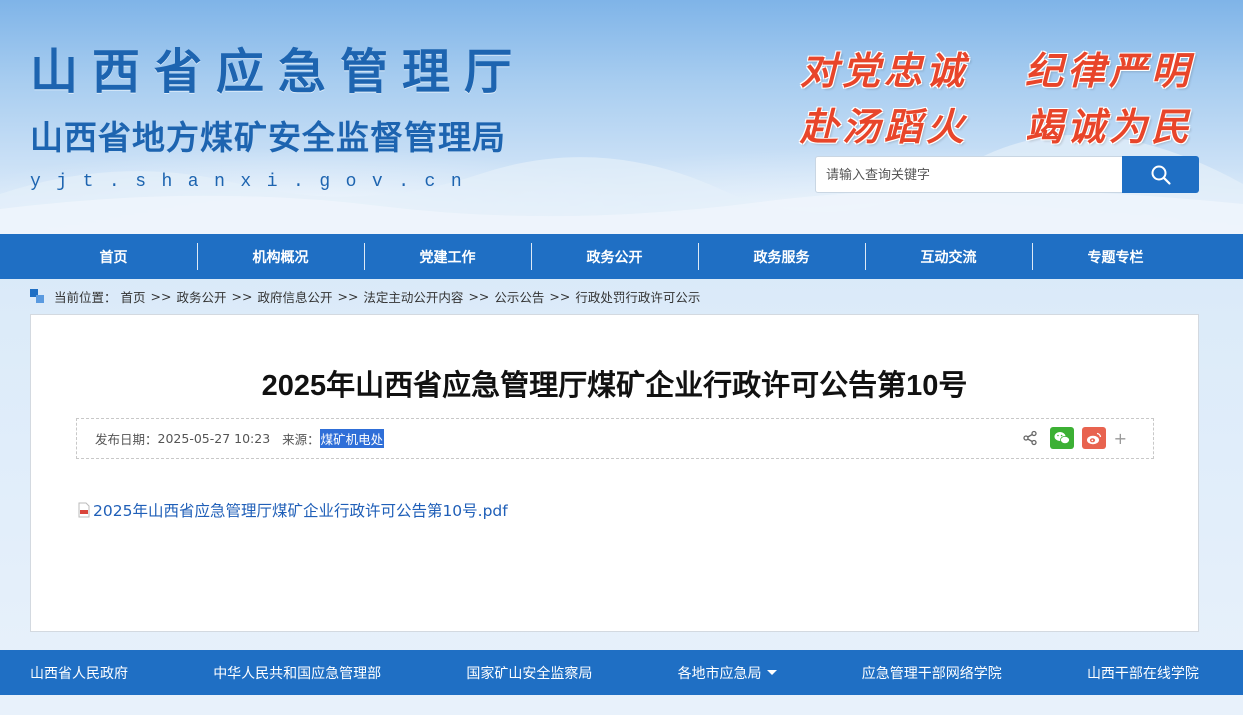 The width and height of the screenshot is (1243, 715). What do you see at coordinates (254, 182) in the screenshot?
I see `site-url: yjt.shanxi.gov.cn` at bounding box center [254, 182].